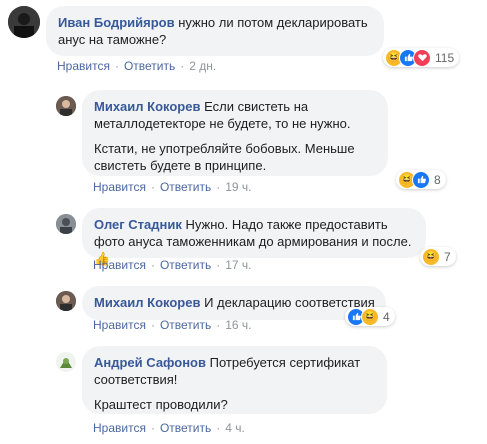  I want to click on reaction-summary: 😆 115, so click(421, 57).